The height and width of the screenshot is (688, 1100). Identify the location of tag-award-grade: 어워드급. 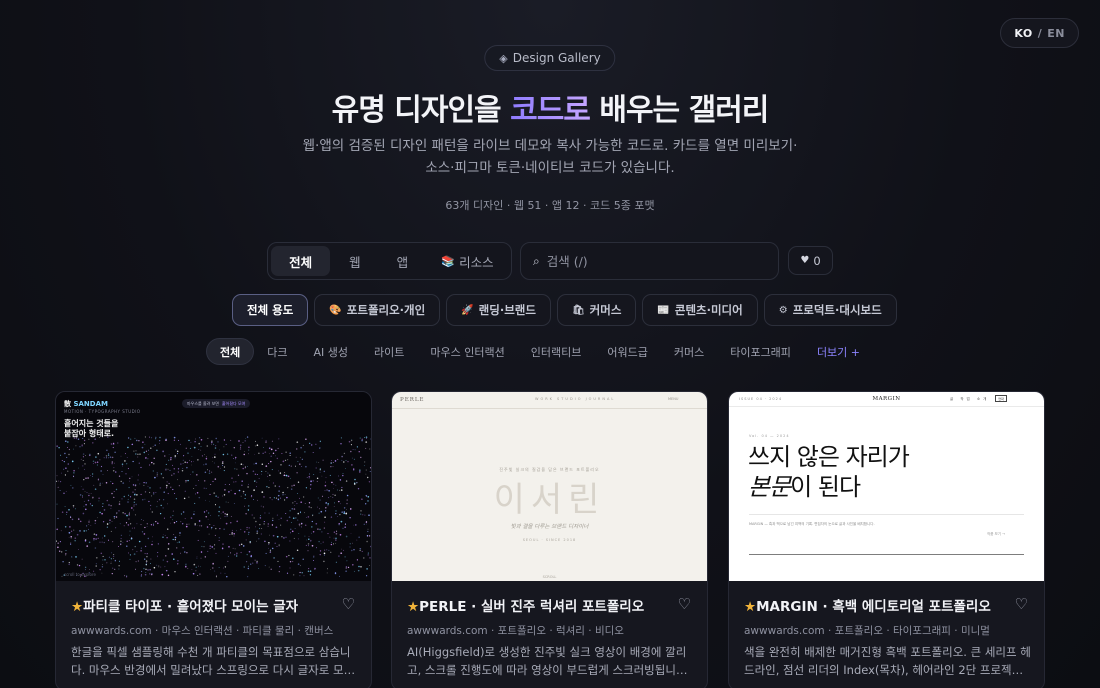
(627, 351).